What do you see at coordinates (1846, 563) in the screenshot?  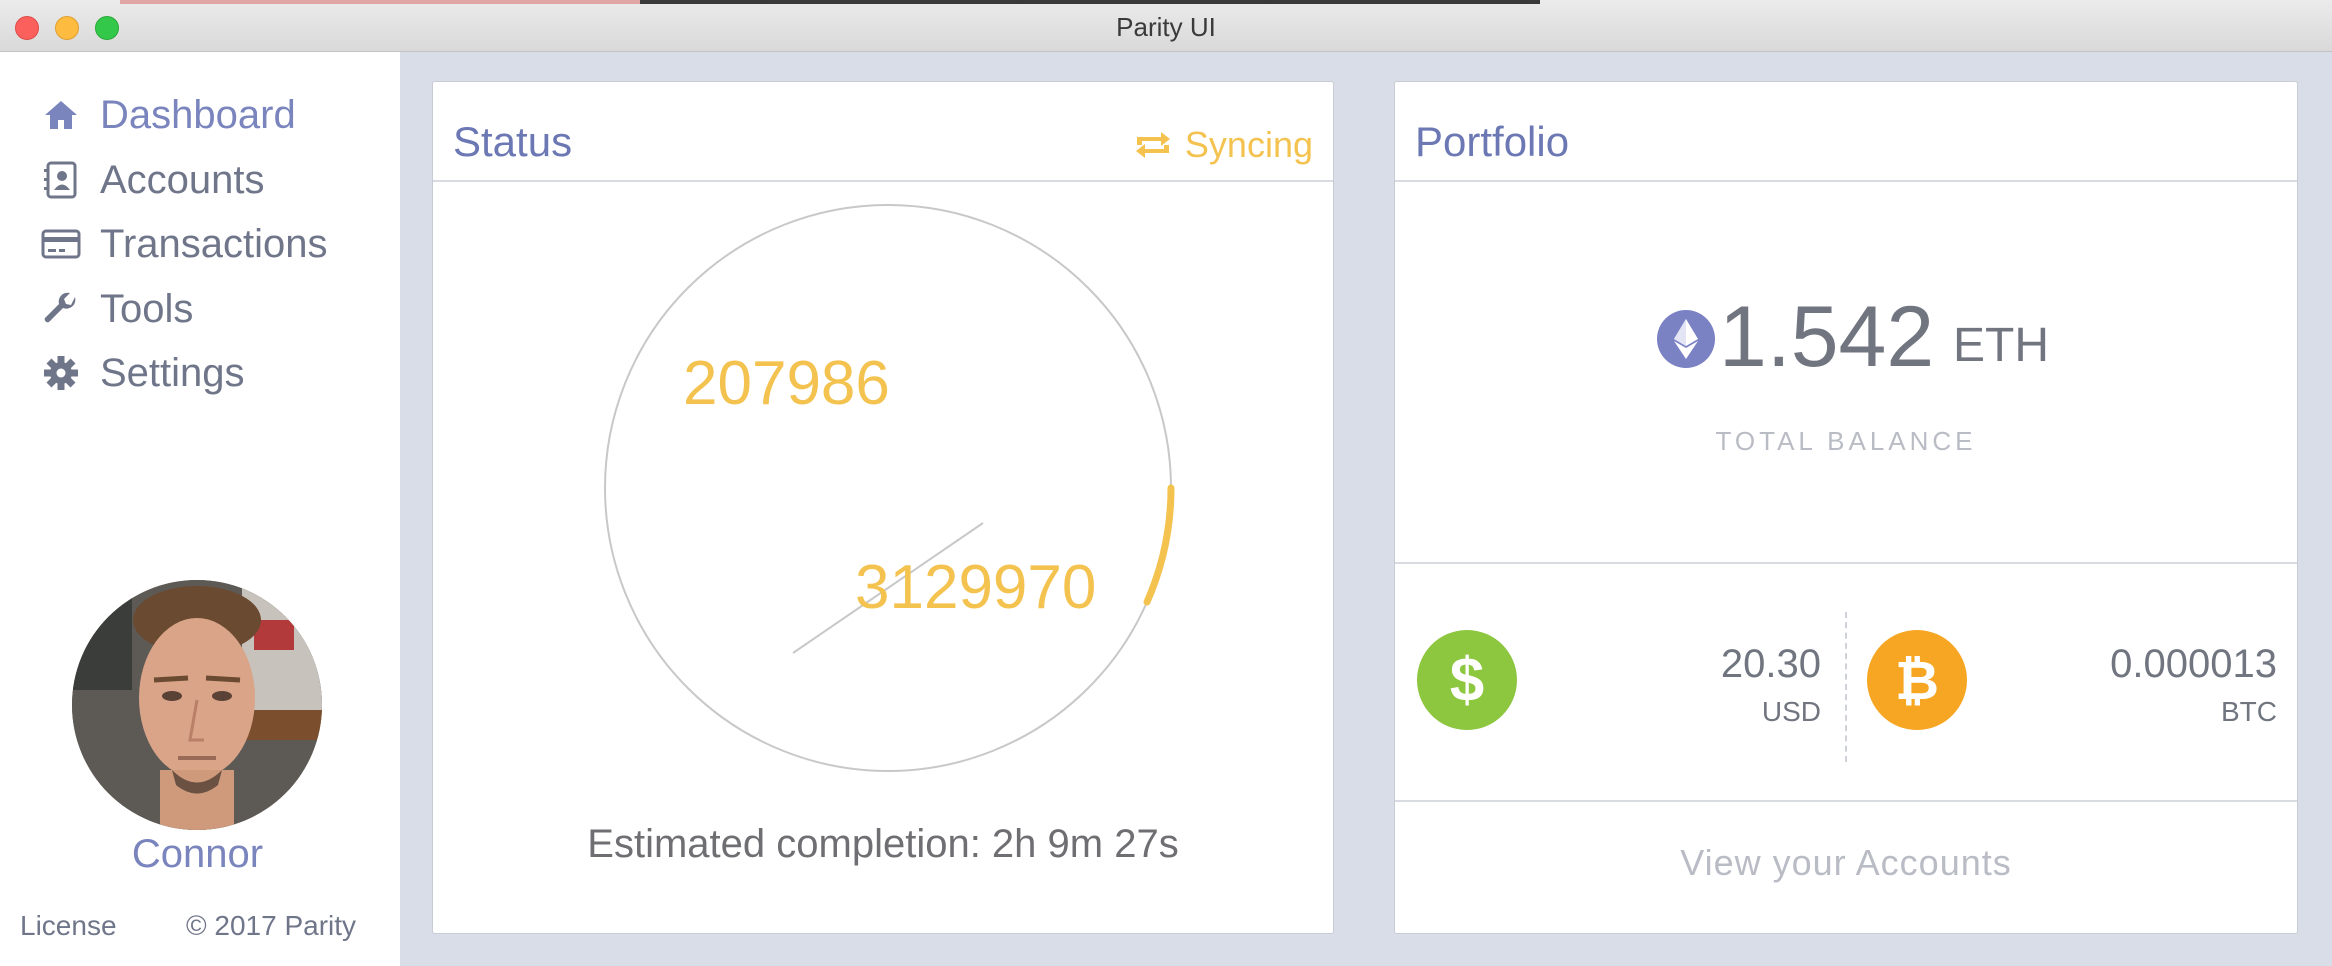 I see `portfolio-divider-top` at bounding box center [1846, 563].